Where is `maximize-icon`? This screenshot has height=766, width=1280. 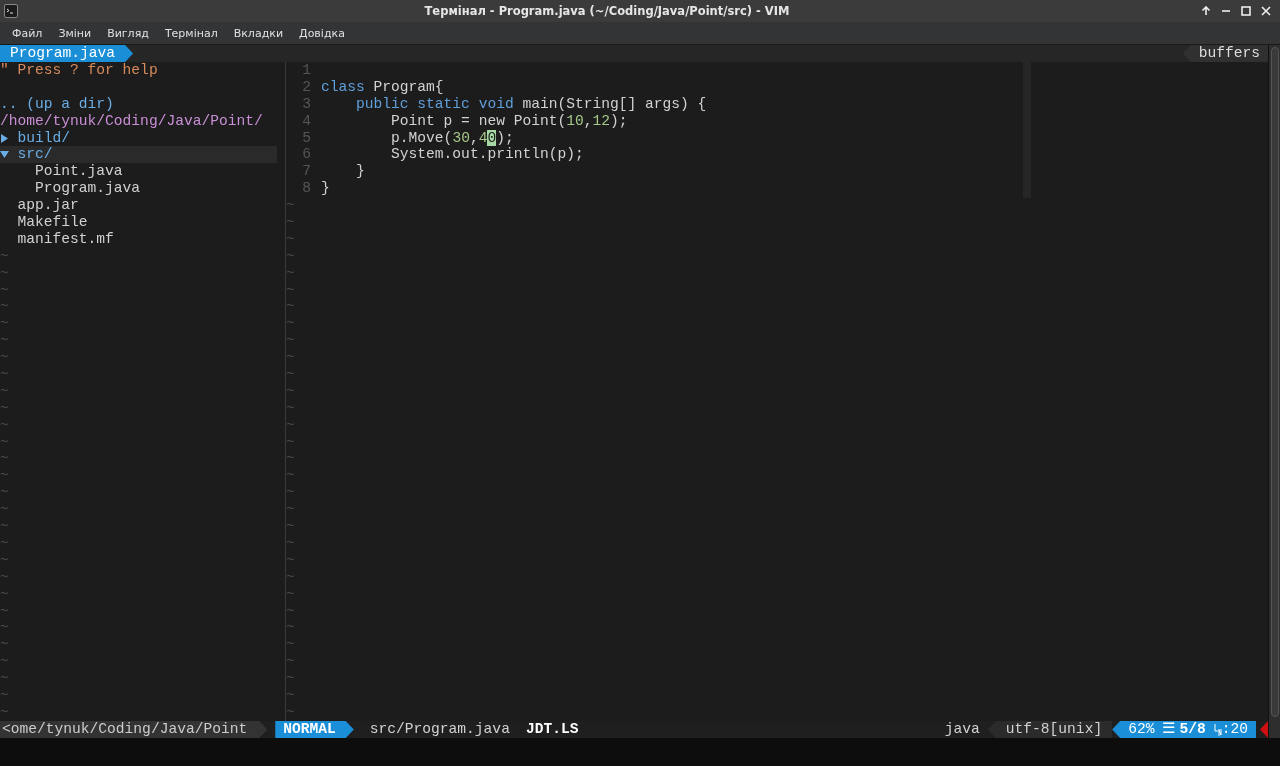
maximize-icon is located at coordinates (1246, 11).